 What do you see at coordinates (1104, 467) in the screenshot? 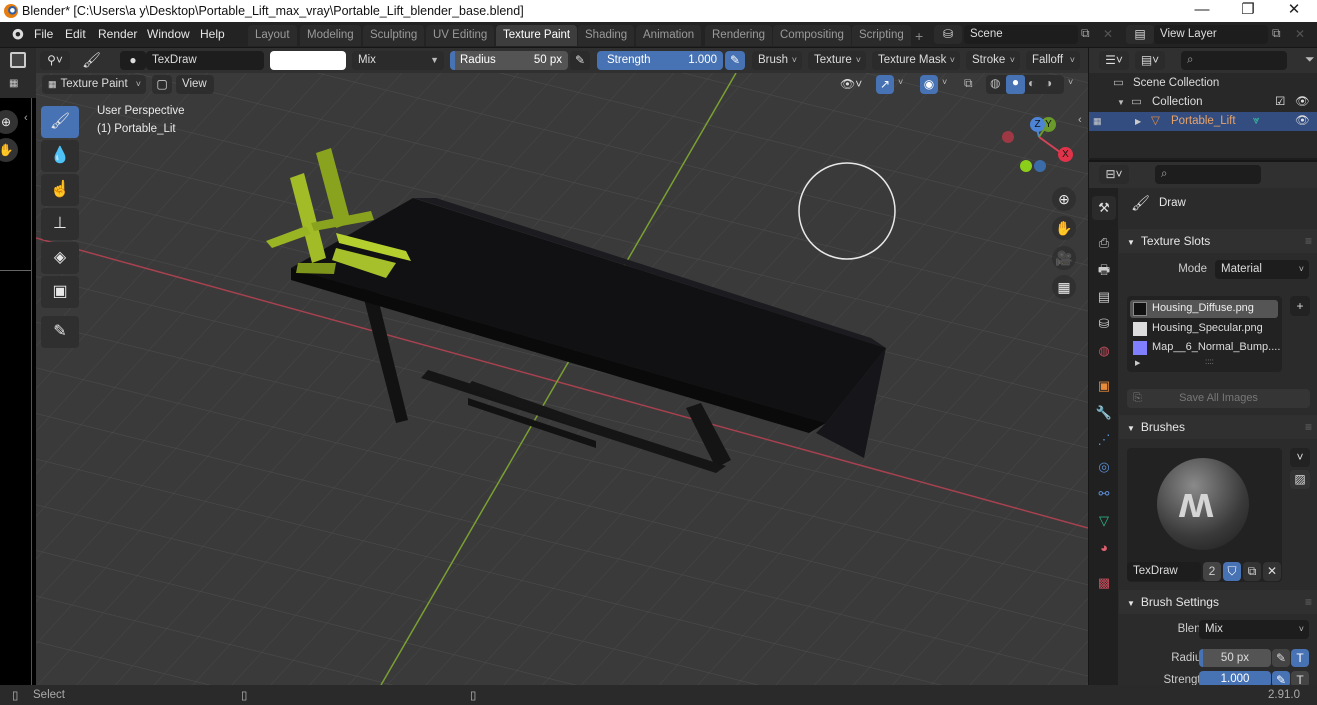
I see `tab-physics-icon: ◎` at bounding box center [1104, 467].